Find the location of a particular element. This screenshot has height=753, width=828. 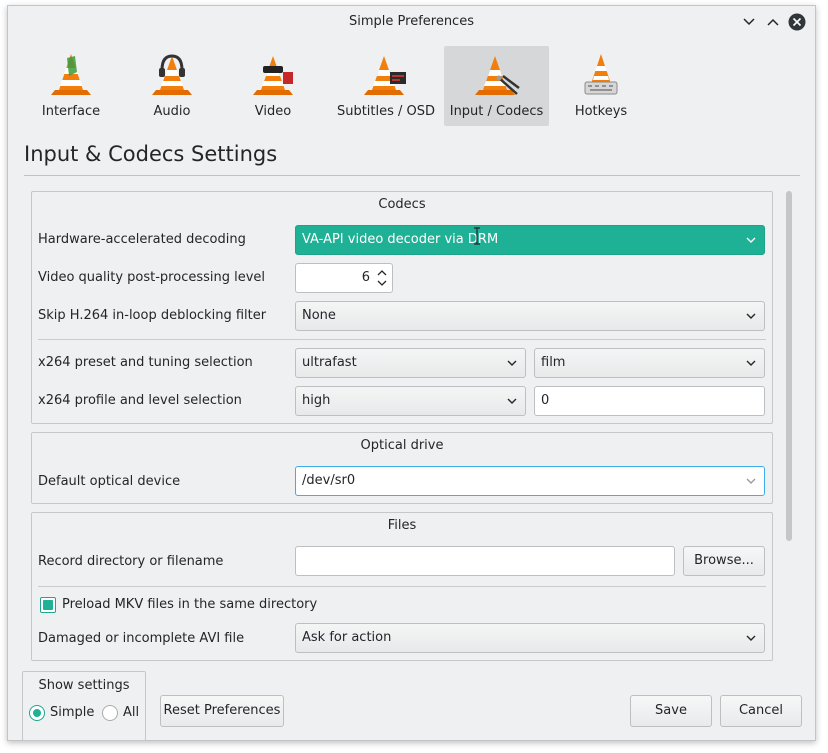

radio-selected-dot is located at coordinates (37, 713).